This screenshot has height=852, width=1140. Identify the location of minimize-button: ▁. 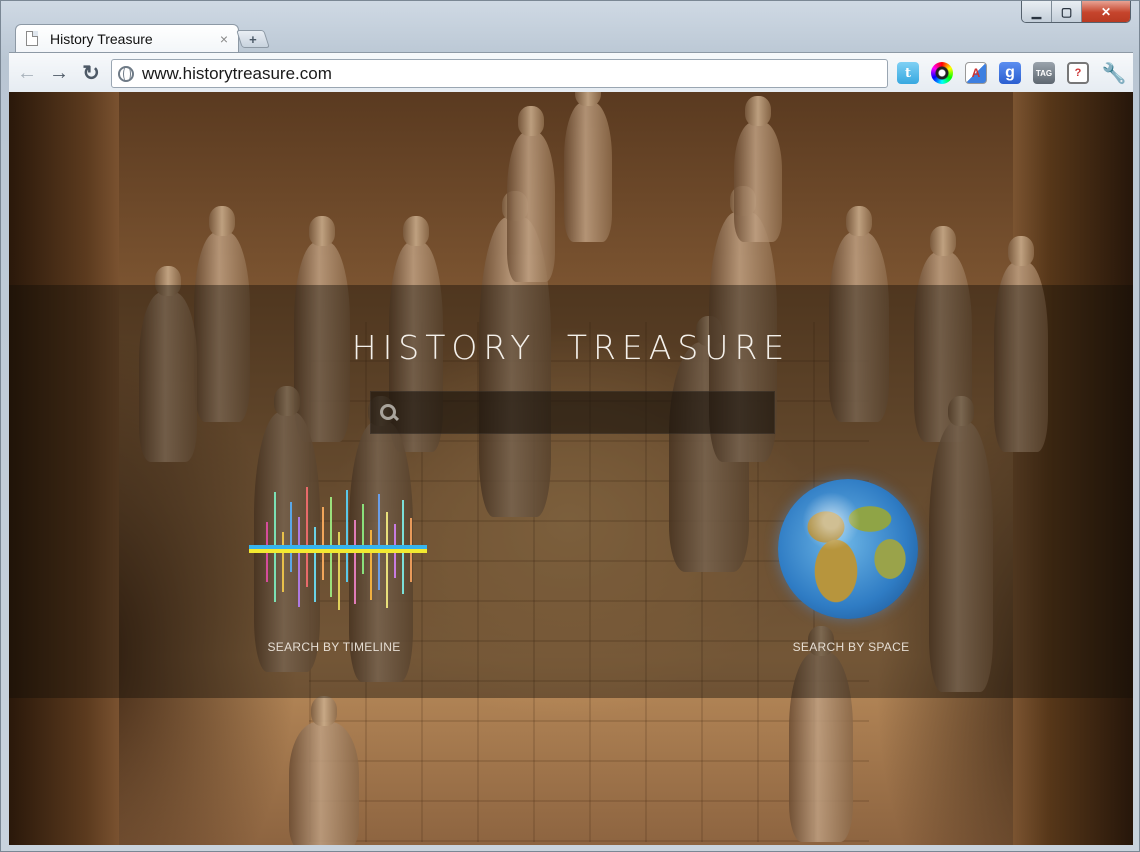
(1037, 11).